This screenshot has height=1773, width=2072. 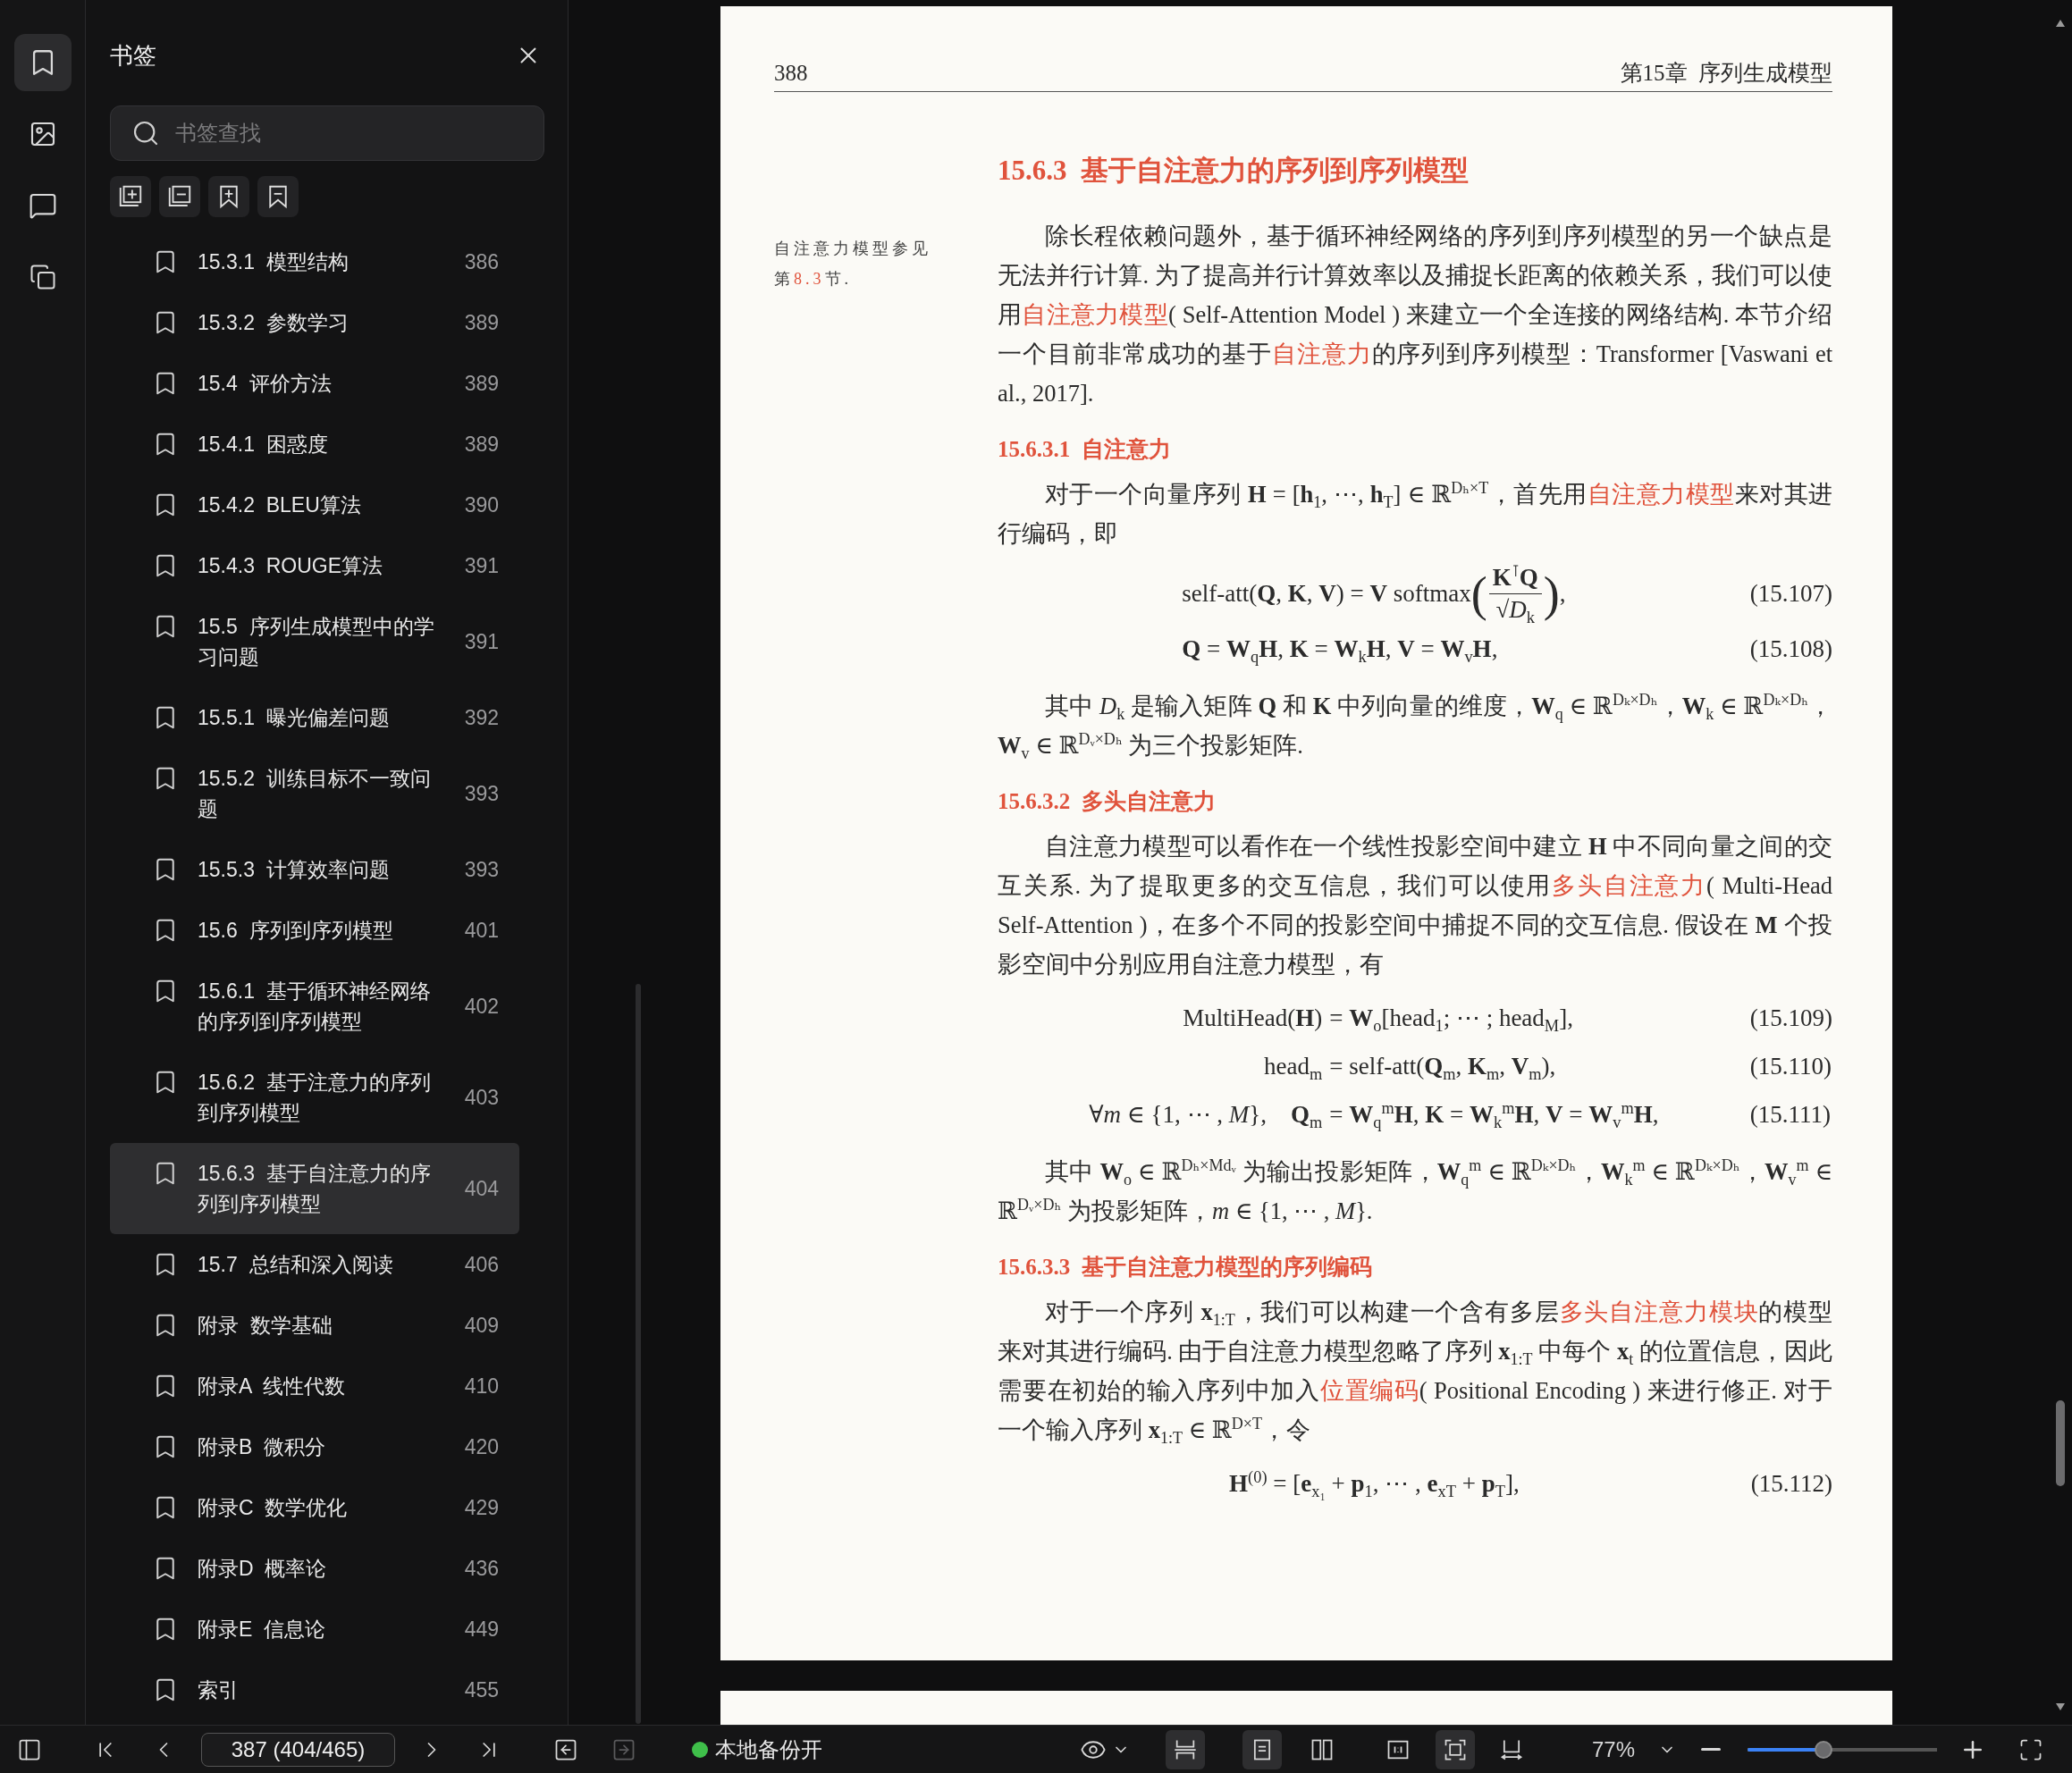 What do you see at coordinates (263, 1569) in the screenshot?
I see `bookmark-title: 附录D 概率论` at bounding box center [263, 1569].